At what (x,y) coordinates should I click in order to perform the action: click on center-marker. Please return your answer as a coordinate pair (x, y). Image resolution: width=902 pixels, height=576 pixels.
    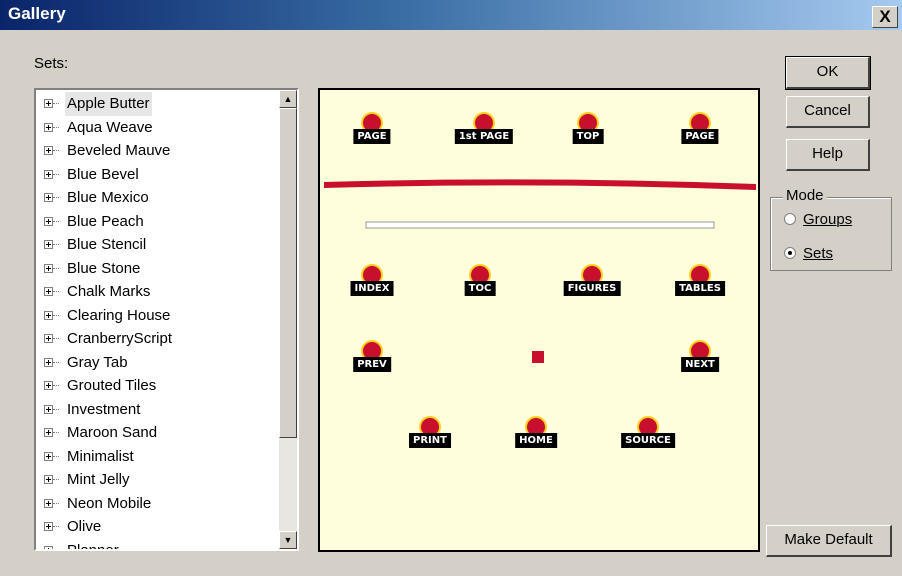
    Looking at the image, I should click on (538, 357).